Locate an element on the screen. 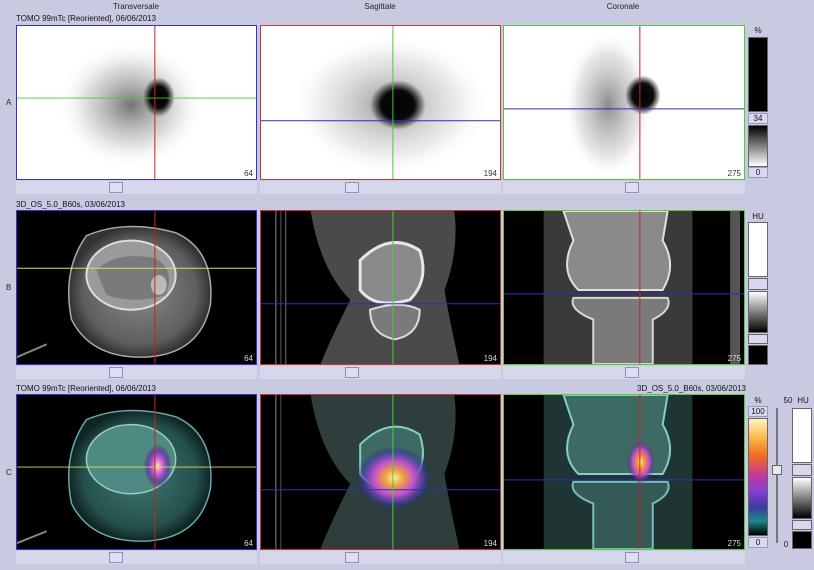 This screenshot has height=570, width=814. scrollbar-a-coronal is located at coordinates (624, 187).